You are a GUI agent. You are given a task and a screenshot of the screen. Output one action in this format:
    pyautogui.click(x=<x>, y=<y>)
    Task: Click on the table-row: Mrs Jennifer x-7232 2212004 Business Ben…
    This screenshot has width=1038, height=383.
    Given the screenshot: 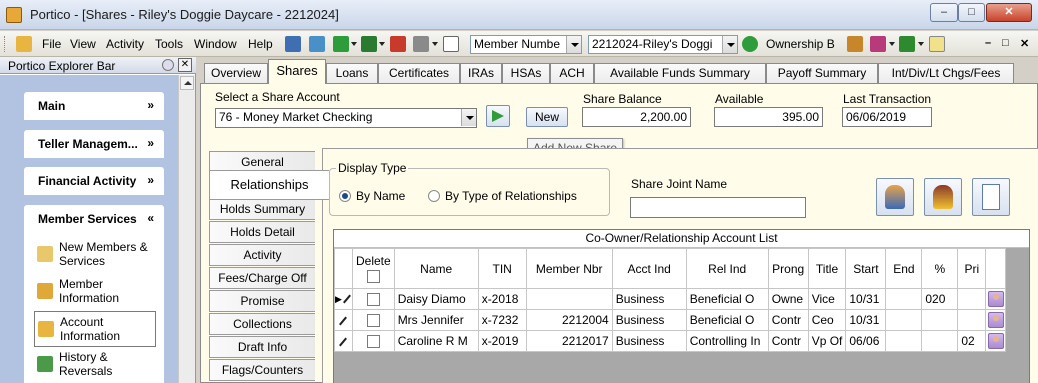 What is the action you would take?
    pyautogui.click(x=670, y=320)
    